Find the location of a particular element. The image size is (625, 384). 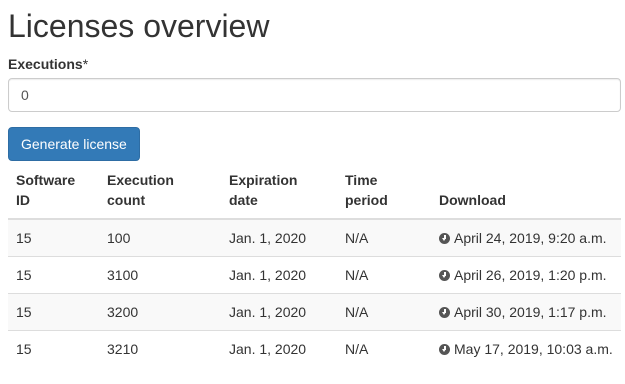

download-link: April 30, 2019, 1:17 p.m. is located at coordinates (530, 312).